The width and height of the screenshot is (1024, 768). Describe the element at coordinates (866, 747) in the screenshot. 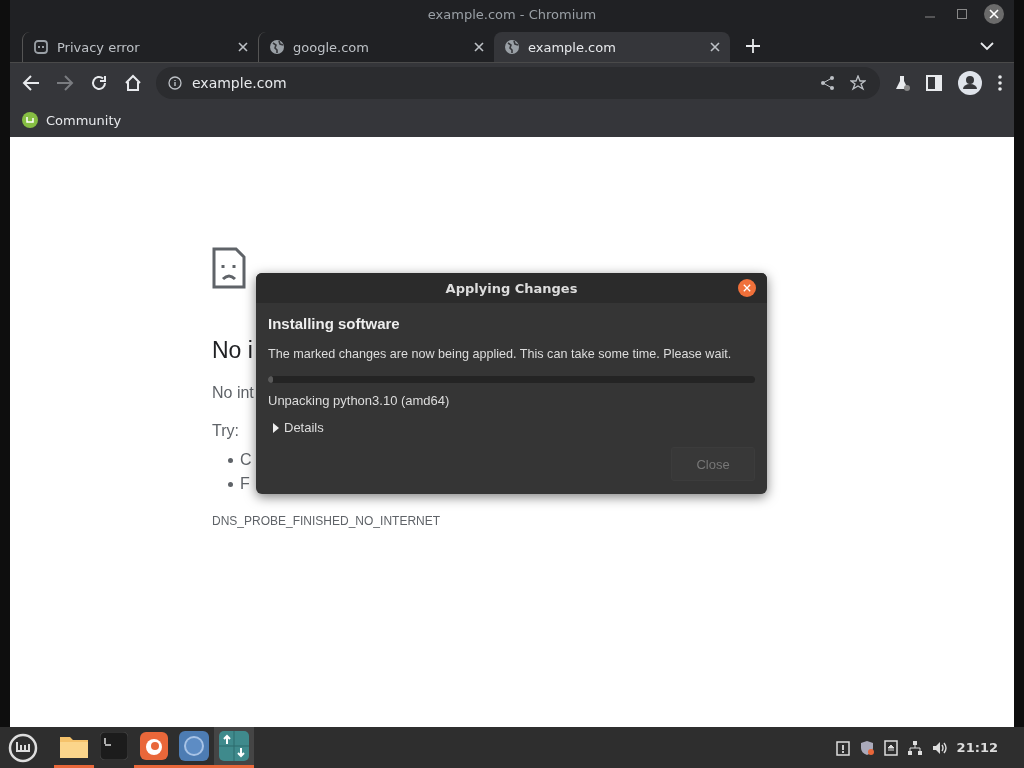

I see `shield-icon` at that location.